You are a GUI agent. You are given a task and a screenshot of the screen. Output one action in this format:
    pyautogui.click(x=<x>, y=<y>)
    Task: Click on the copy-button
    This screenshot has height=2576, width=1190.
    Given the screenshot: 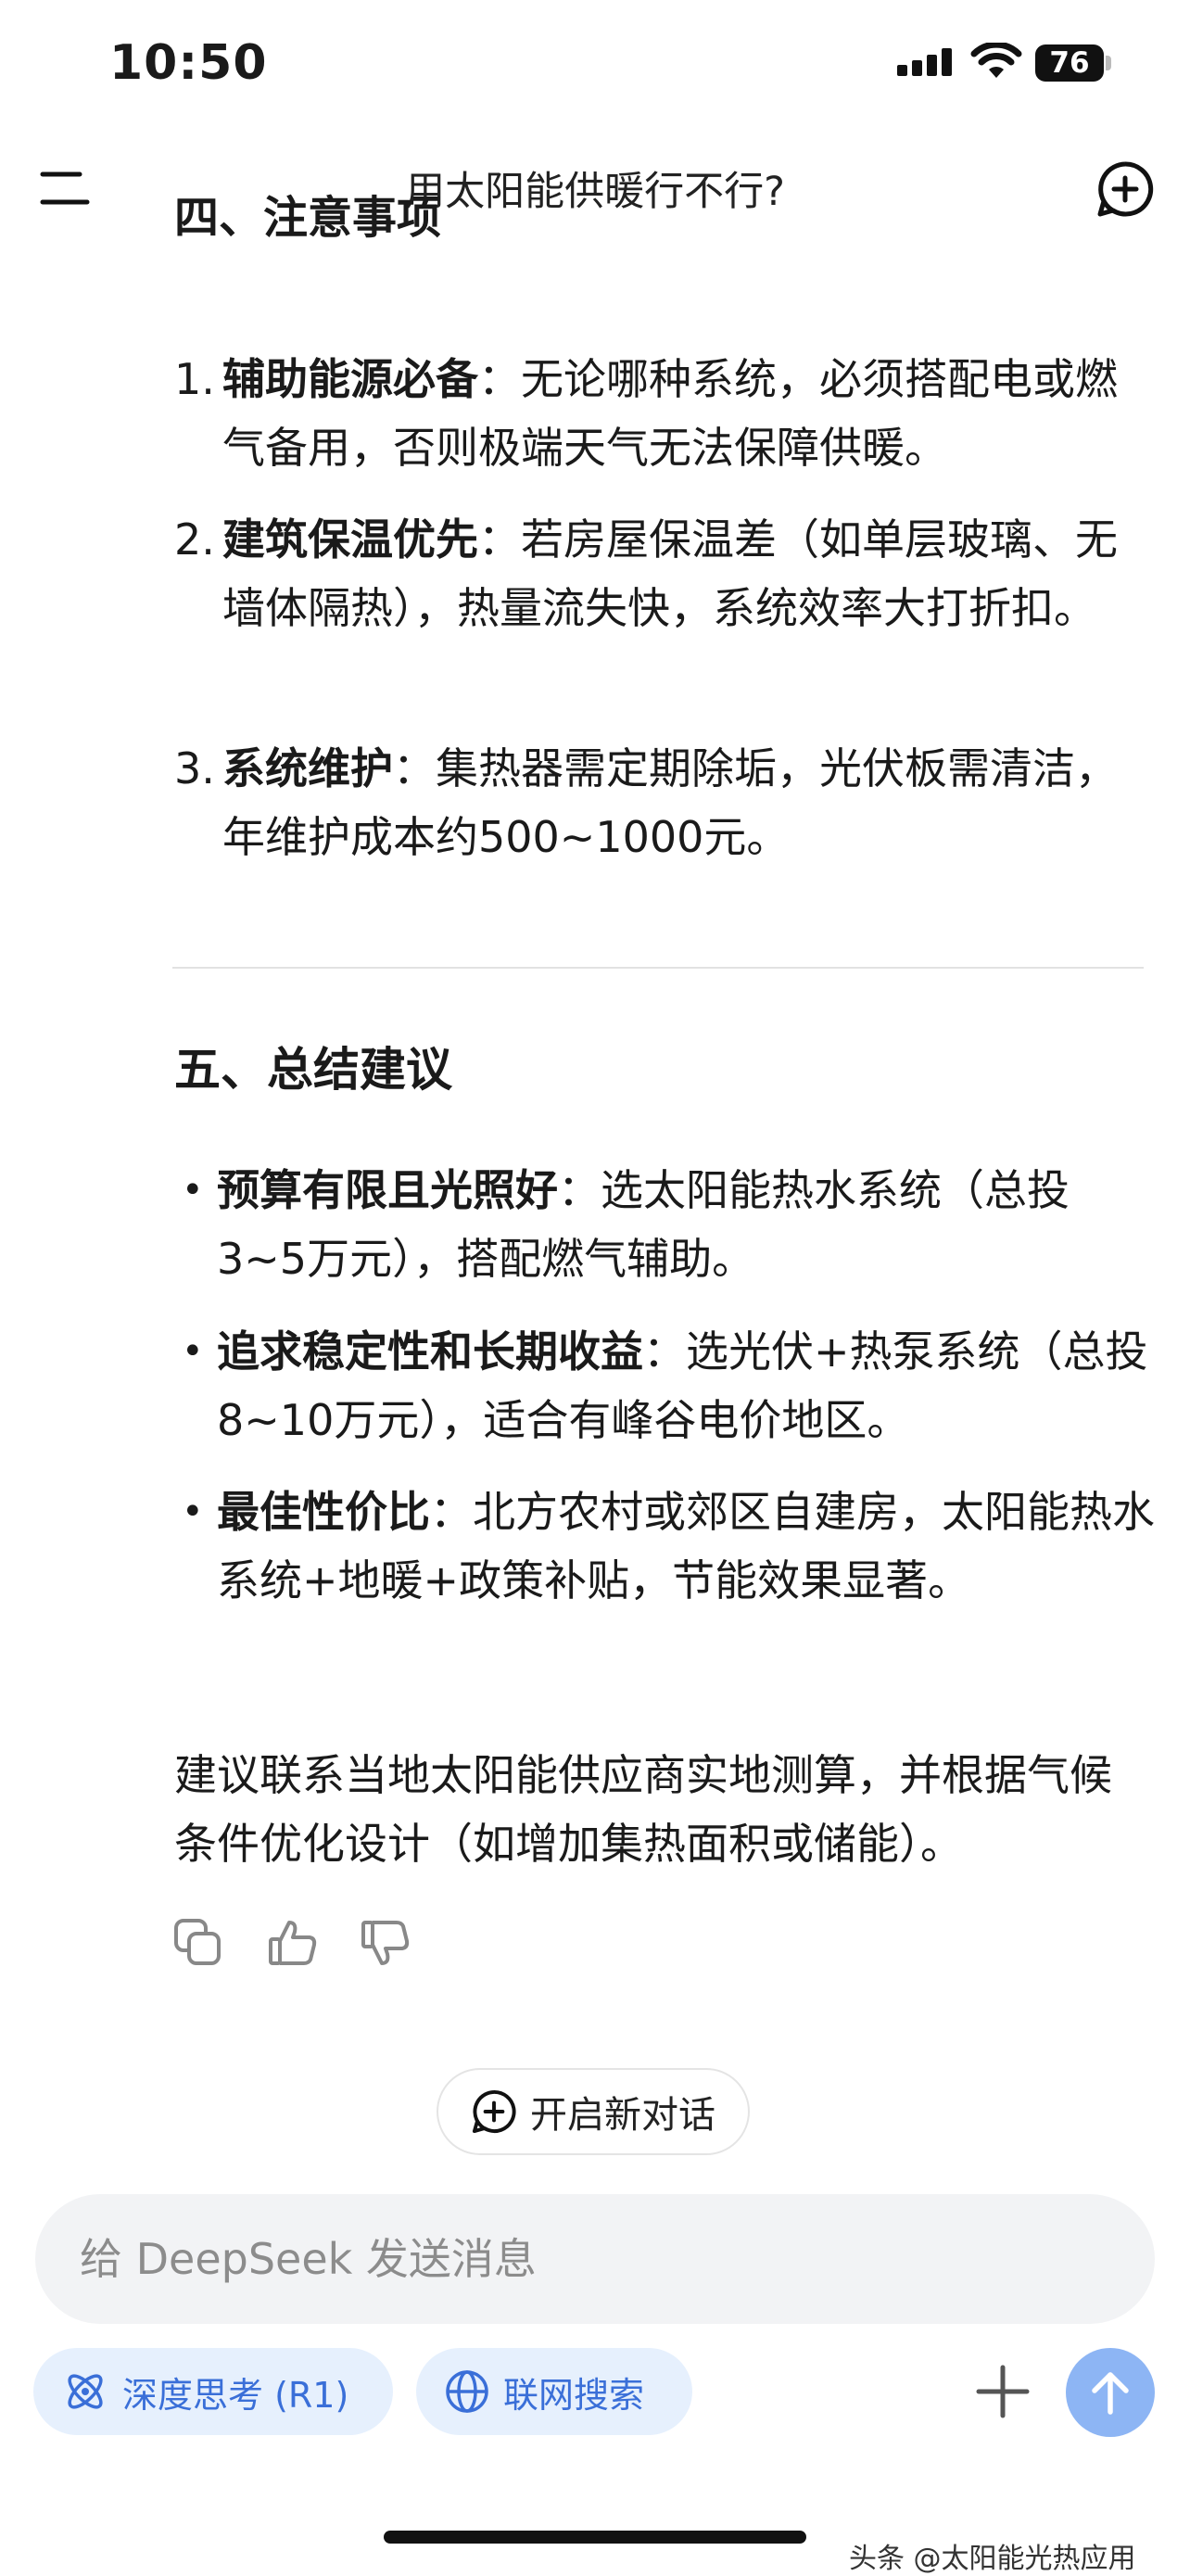 What is the action you would take?
    pyautogui.click(x=201, y=1945)
    